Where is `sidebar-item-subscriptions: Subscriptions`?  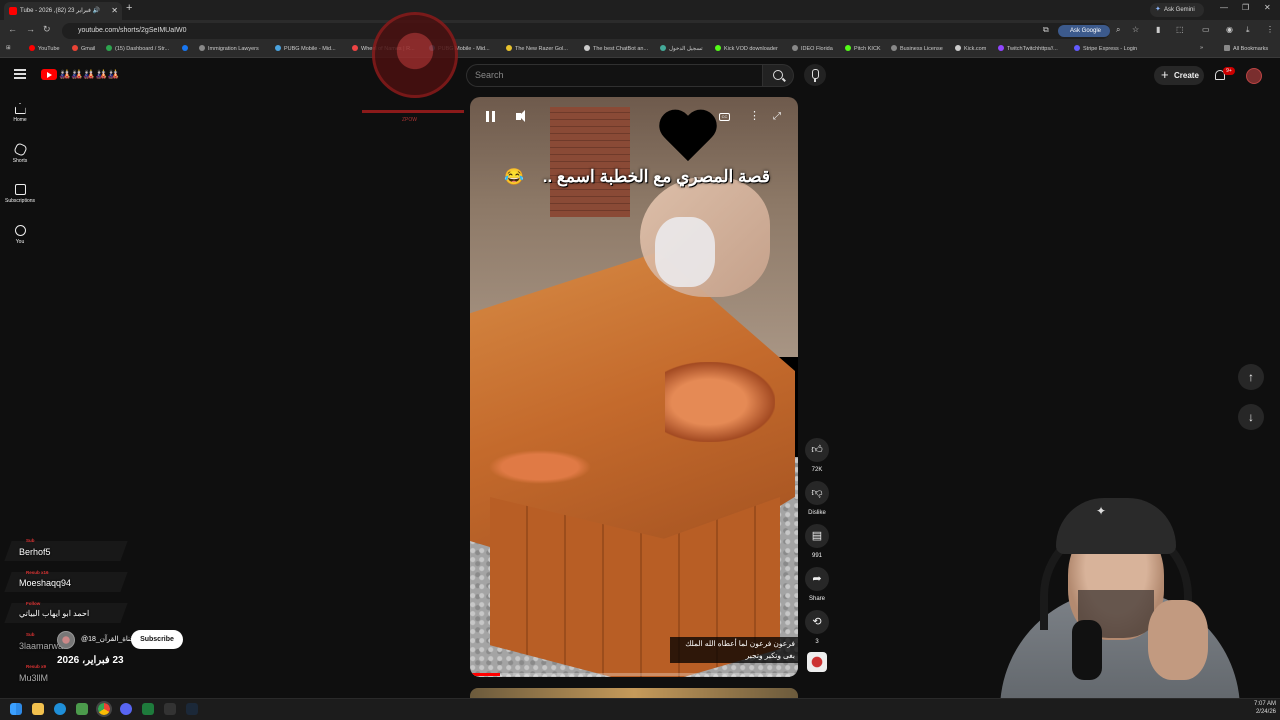 sidebar-item-subscriptions: Subscriptions is located at coordinates (20, 194).